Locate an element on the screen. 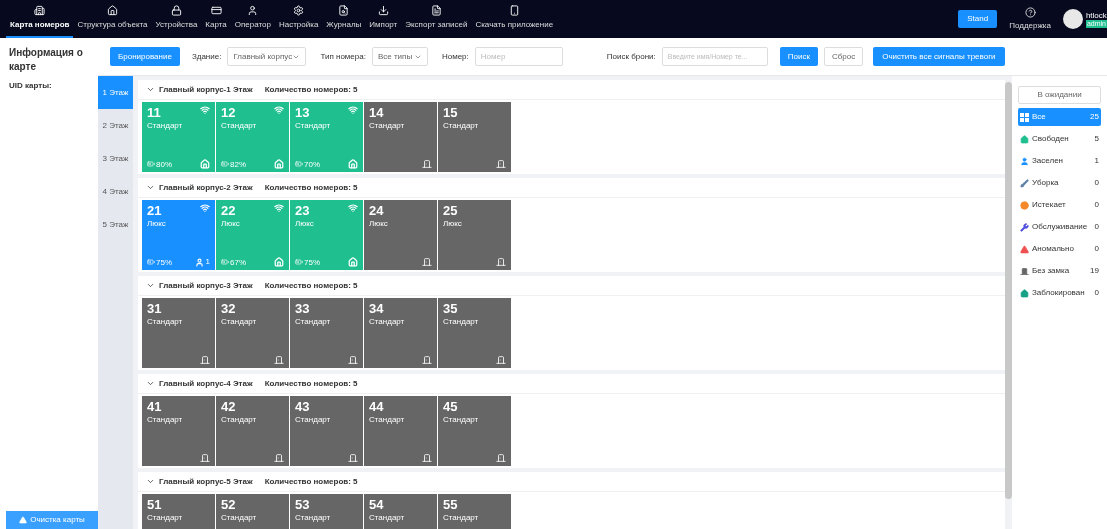 This screenshot has width=1107, height=529. section-title: Главный корпус-4 Этаж is located at coordinates (206, 383).